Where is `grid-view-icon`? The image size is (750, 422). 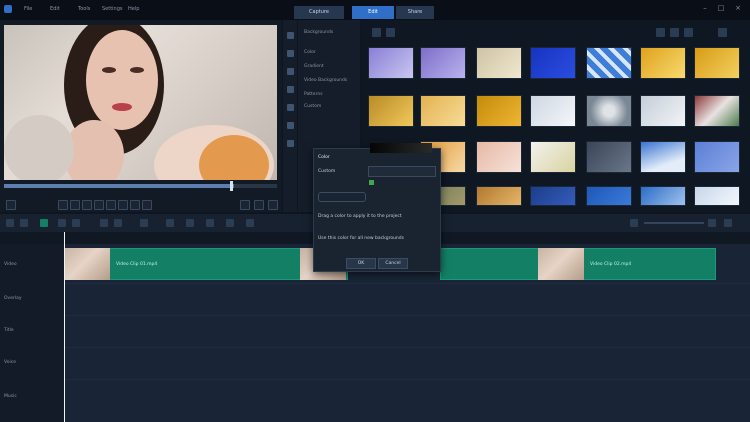
grid-view-icon is located at coordinates (674, 32).